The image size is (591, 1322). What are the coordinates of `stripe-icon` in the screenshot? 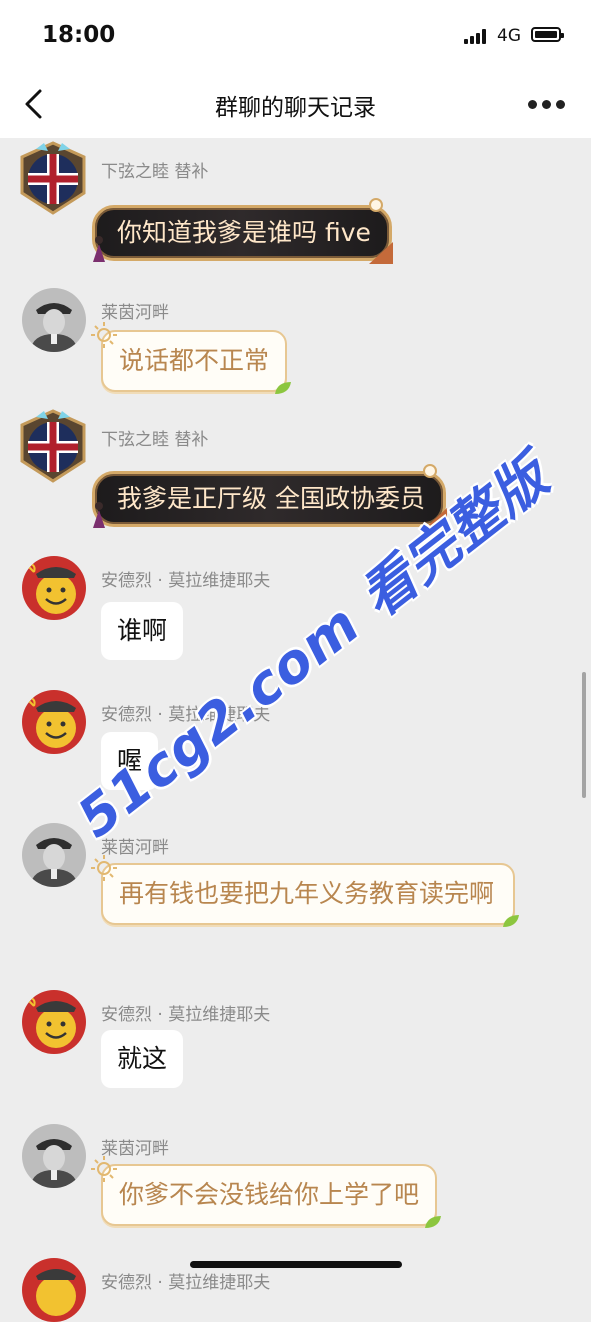 It's located at (380, 253).